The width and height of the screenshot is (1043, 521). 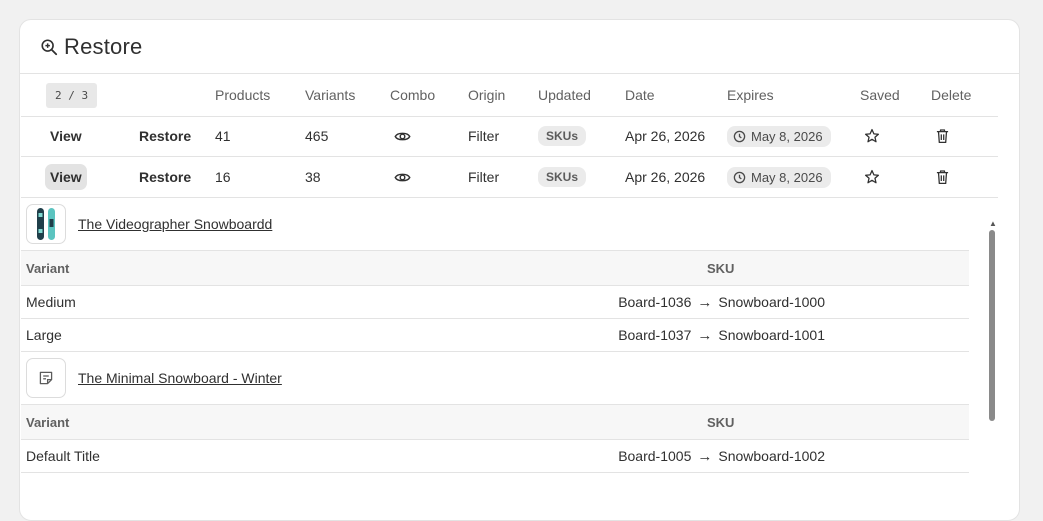 What do you see at coordinates (992, 325) in the screenshot?
I see `scrollbar-thumb` at bounding box center [992, 325].